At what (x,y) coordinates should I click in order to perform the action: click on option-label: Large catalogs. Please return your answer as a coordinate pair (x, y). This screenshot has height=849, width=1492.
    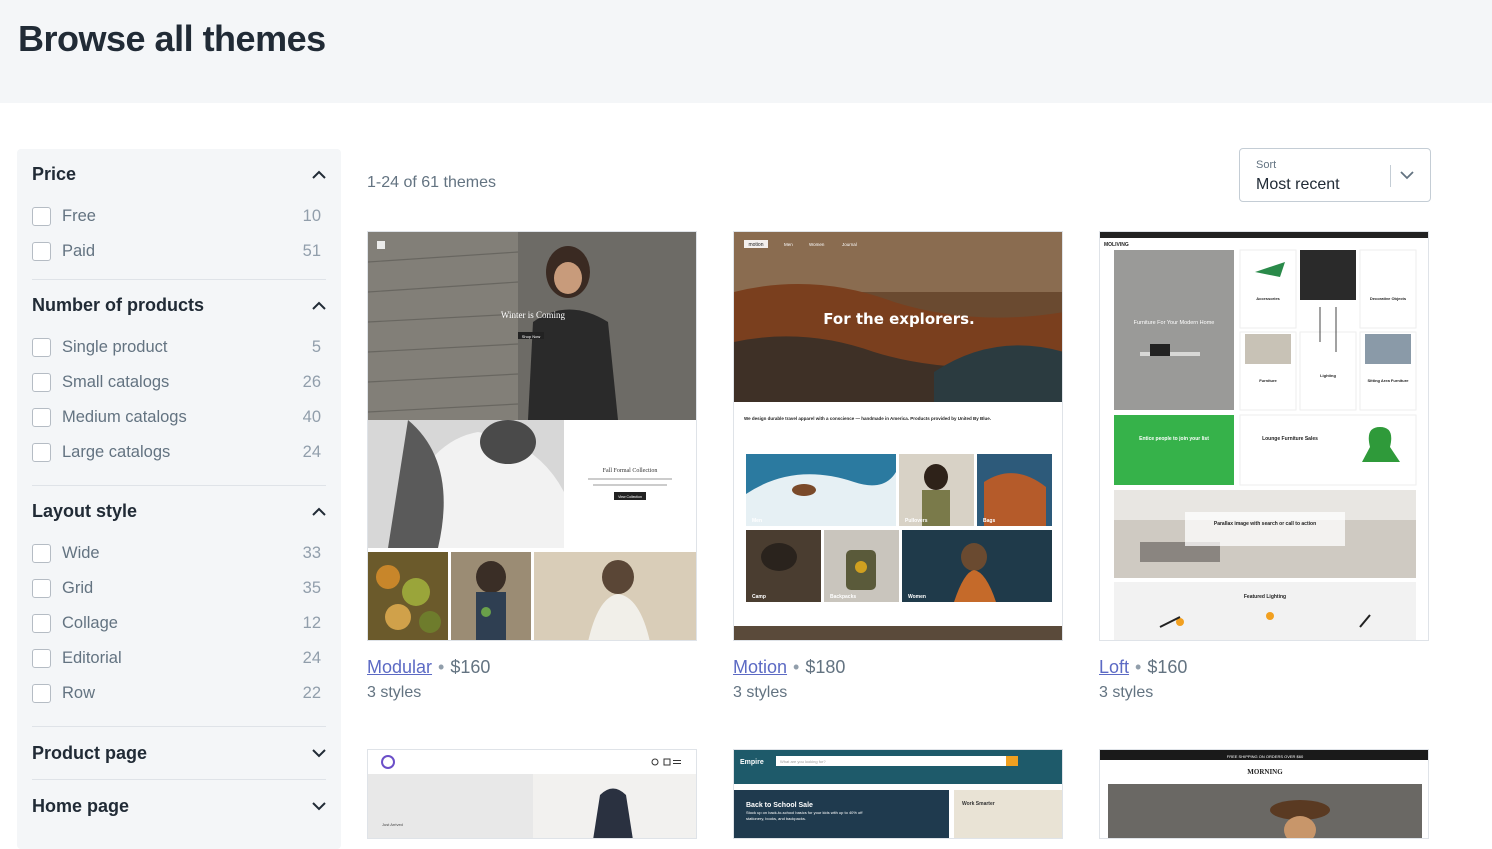
    Looking at the image, I should click on (116, 452).